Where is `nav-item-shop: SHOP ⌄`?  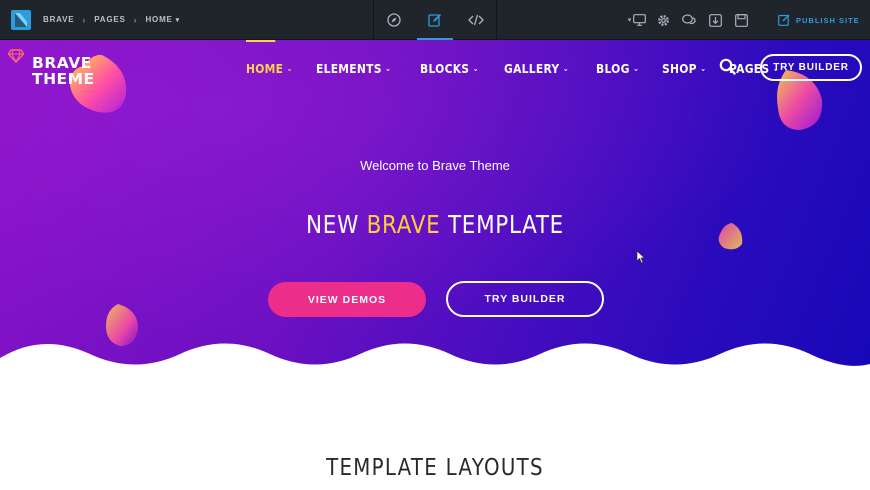 nav-item-shop: SHOP ⌄ is located at coordinates (684, 68).